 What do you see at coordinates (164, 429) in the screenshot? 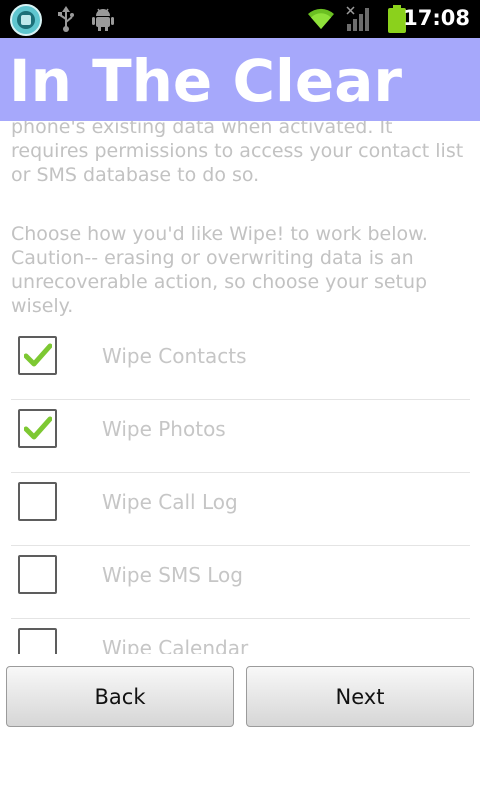
I see `option-label: Wipe Photos` at bounding box center [164, 429].